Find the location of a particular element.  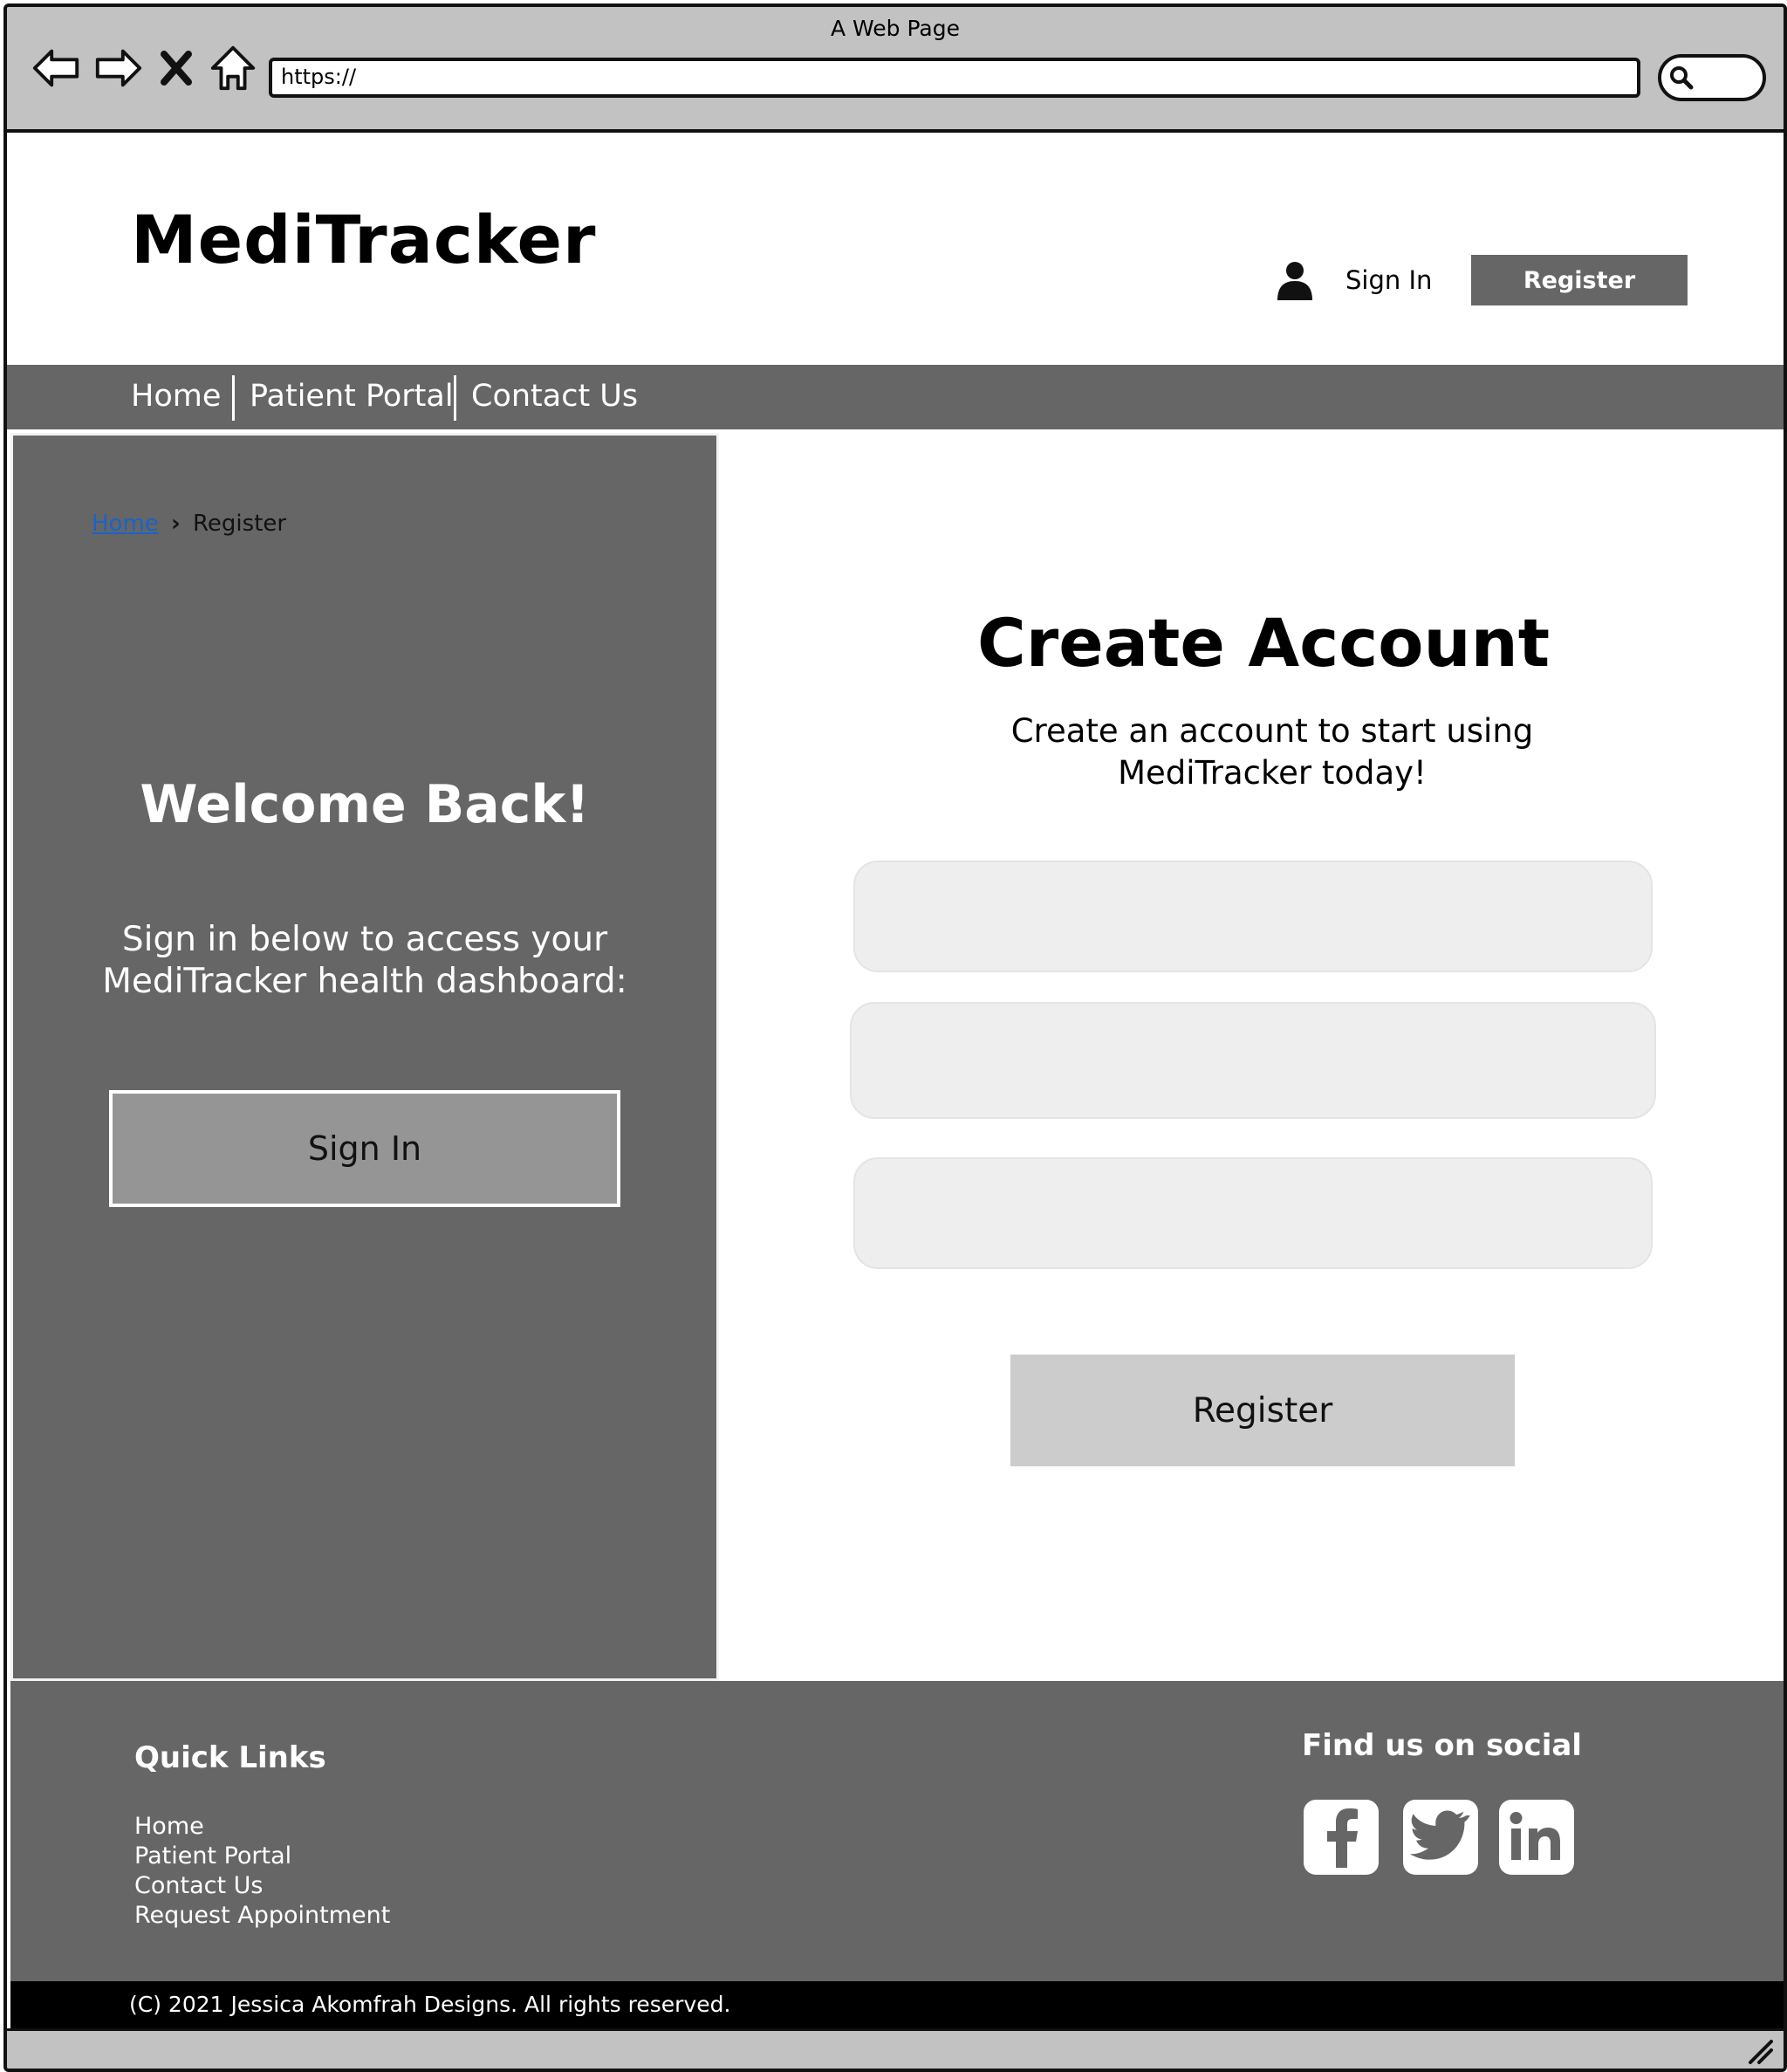

create-account-heading: Create Account is located at coordinates (1263, 643).